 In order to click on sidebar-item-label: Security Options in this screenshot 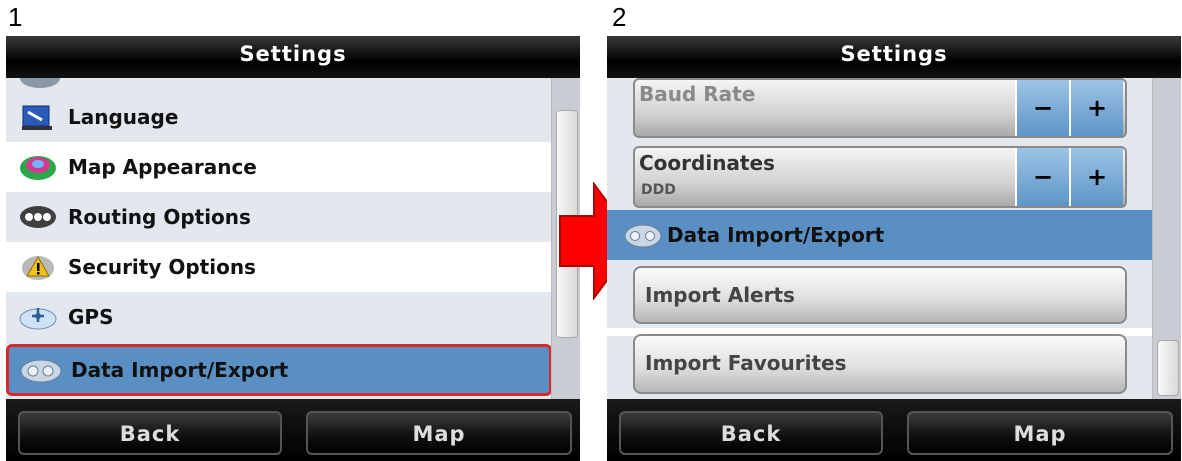, I will do `click(162, 267)`.